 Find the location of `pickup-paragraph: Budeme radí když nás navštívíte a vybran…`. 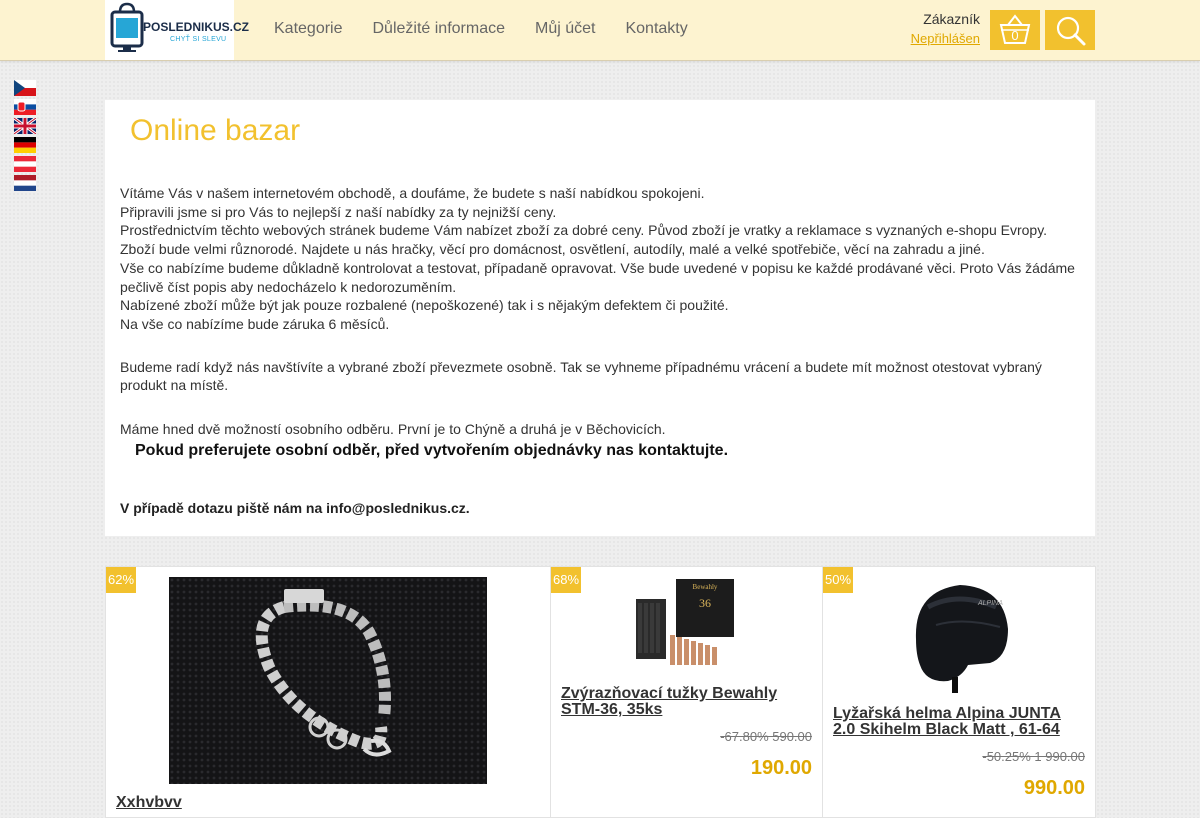

pickup-paragraph: Budeme radí když nás navštívíte a vybran… is located at coordinates (581, 376).